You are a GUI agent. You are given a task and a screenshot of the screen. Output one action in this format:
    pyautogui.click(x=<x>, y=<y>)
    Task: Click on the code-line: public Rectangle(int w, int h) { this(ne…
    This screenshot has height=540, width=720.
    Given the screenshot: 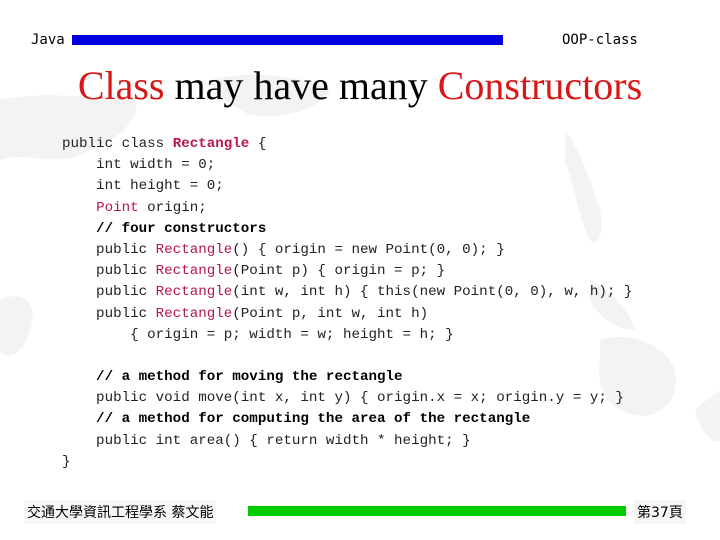 What is the action you would take?
    pyautogui.click(x=347, y=292)
    